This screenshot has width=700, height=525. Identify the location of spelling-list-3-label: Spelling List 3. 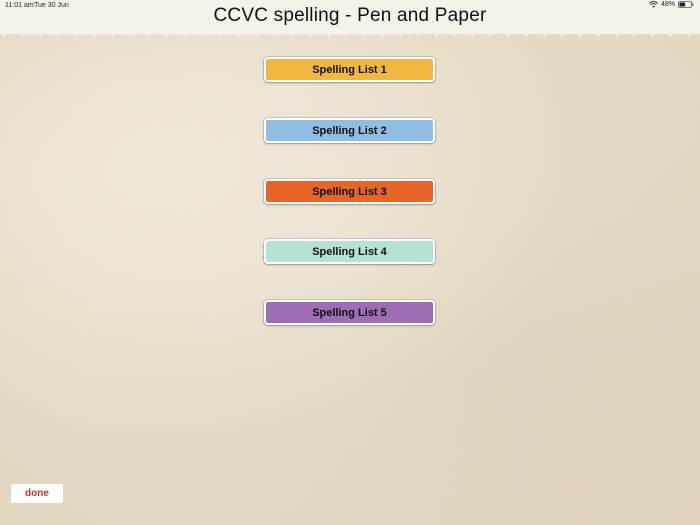
(349, 191).